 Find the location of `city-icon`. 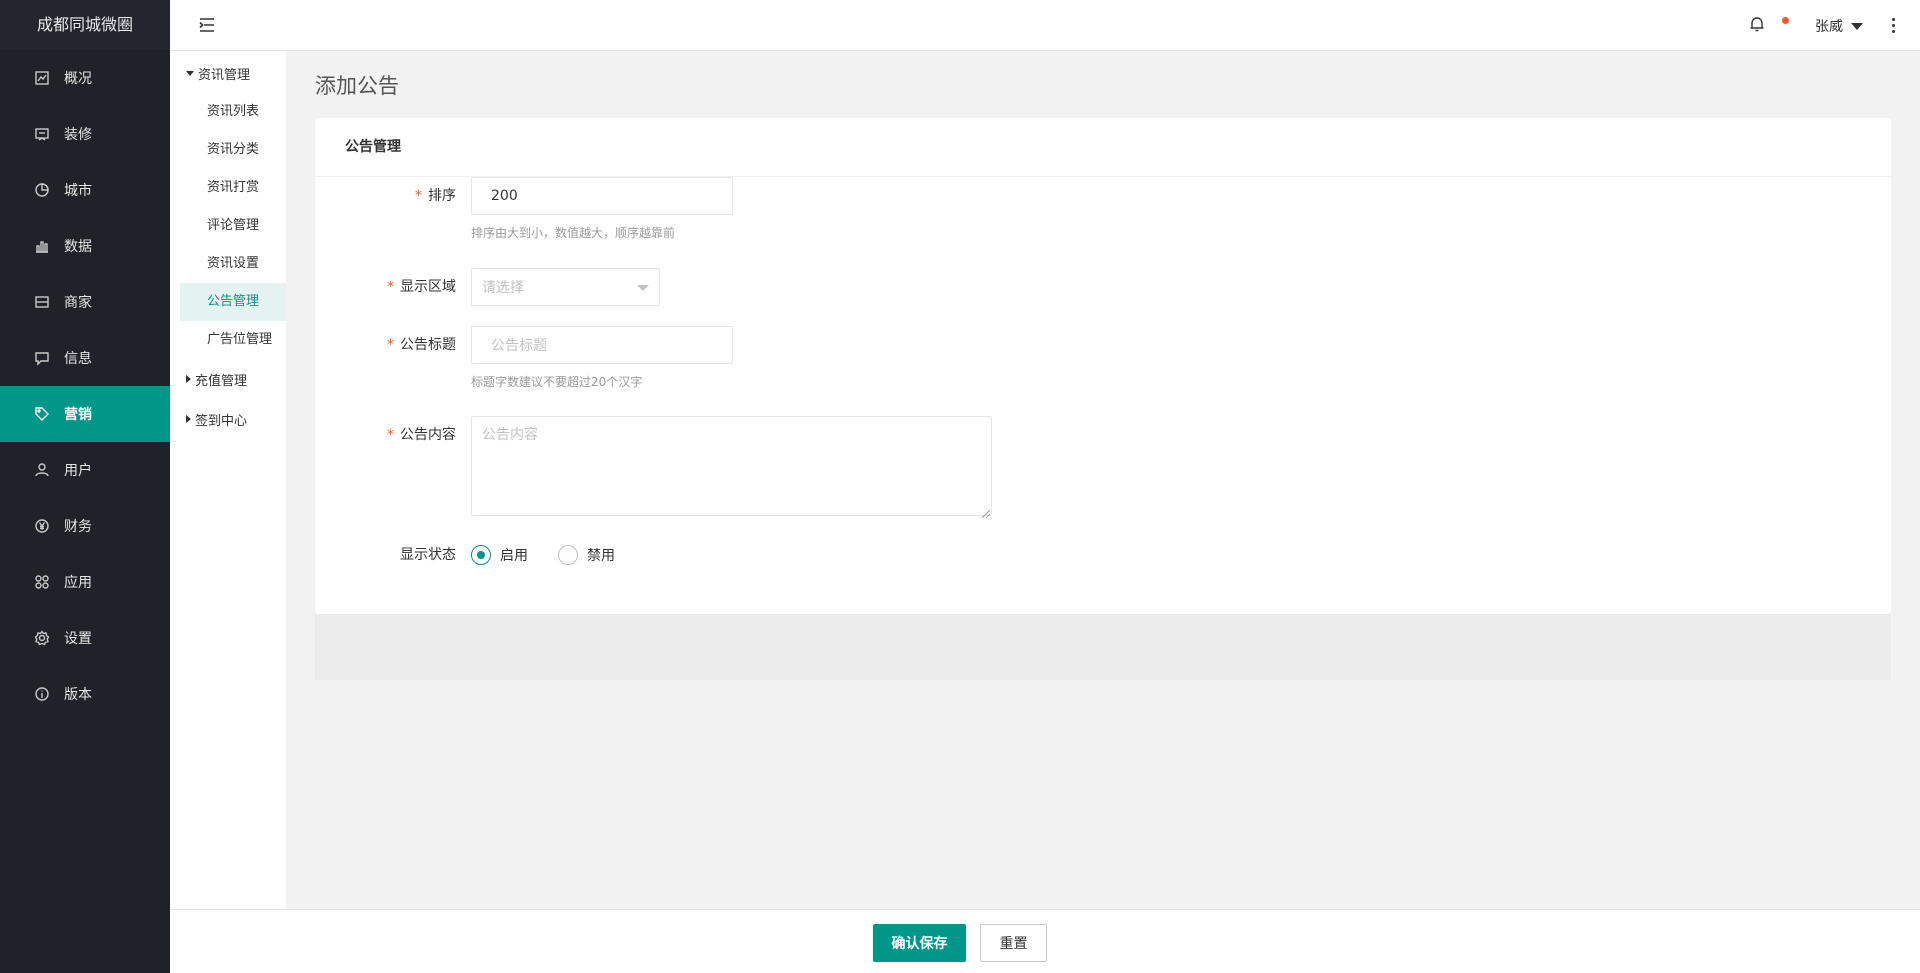

city-icon is located at coordinates (42, 190).